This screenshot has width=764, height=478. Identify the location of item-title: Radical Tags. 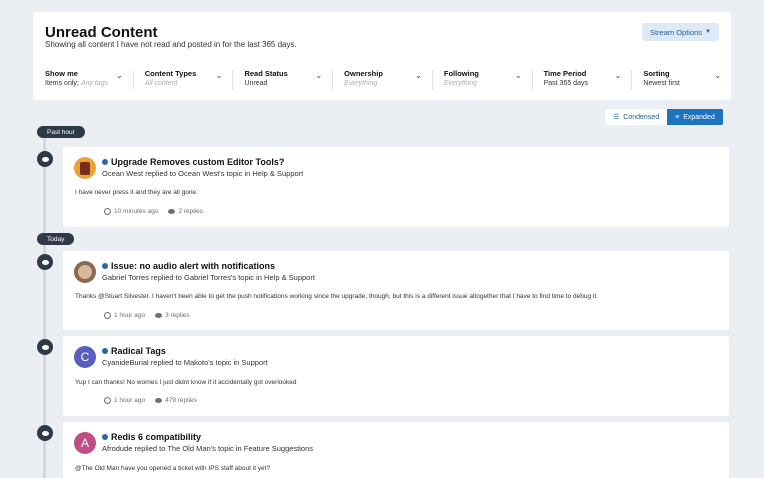
(138, 351).